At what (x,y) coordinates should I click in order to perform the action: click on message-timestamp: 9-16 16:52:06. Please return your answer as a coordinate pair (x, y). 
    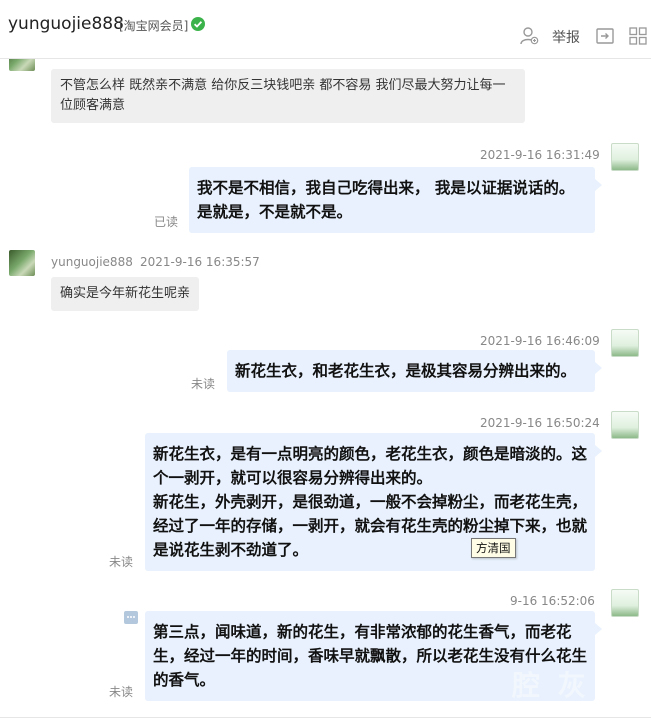
    Looking at the image, I should click on (552, 601).